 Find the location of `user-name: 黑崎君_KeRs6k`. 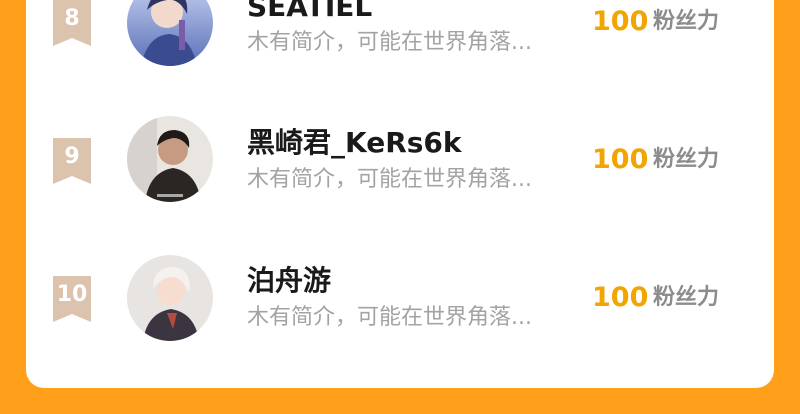

user-name: 黑崎君_KeRs6k is located at coordinates (354, 143).